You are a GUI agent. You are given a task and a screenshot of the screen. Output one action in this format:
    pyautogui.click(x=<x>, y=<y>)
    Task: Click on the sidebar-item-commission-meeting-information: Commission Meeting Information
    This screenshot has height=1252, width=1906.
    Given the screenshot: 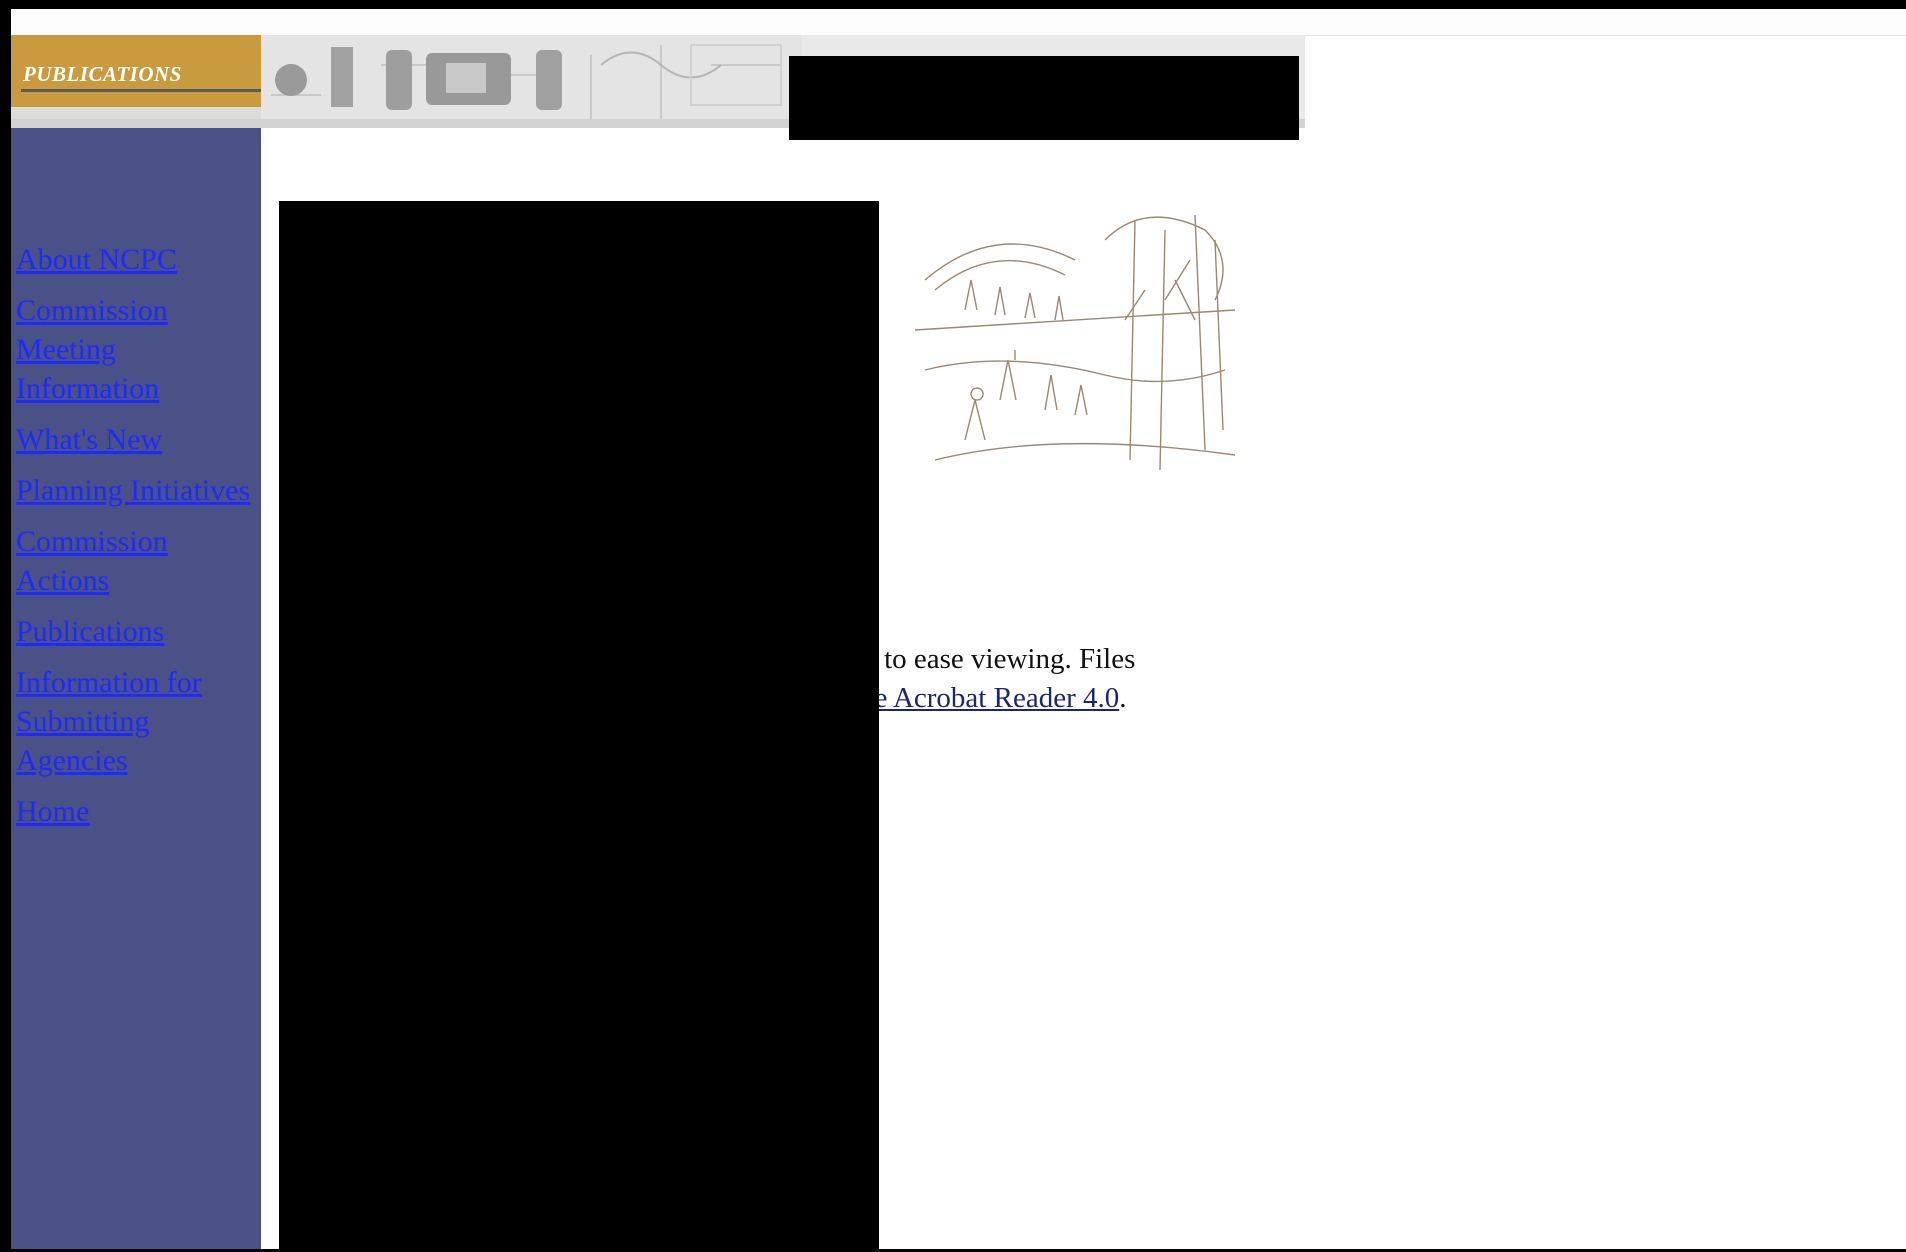 What is the action you would take?
    pyautogui.click(x=136, y=349)
    